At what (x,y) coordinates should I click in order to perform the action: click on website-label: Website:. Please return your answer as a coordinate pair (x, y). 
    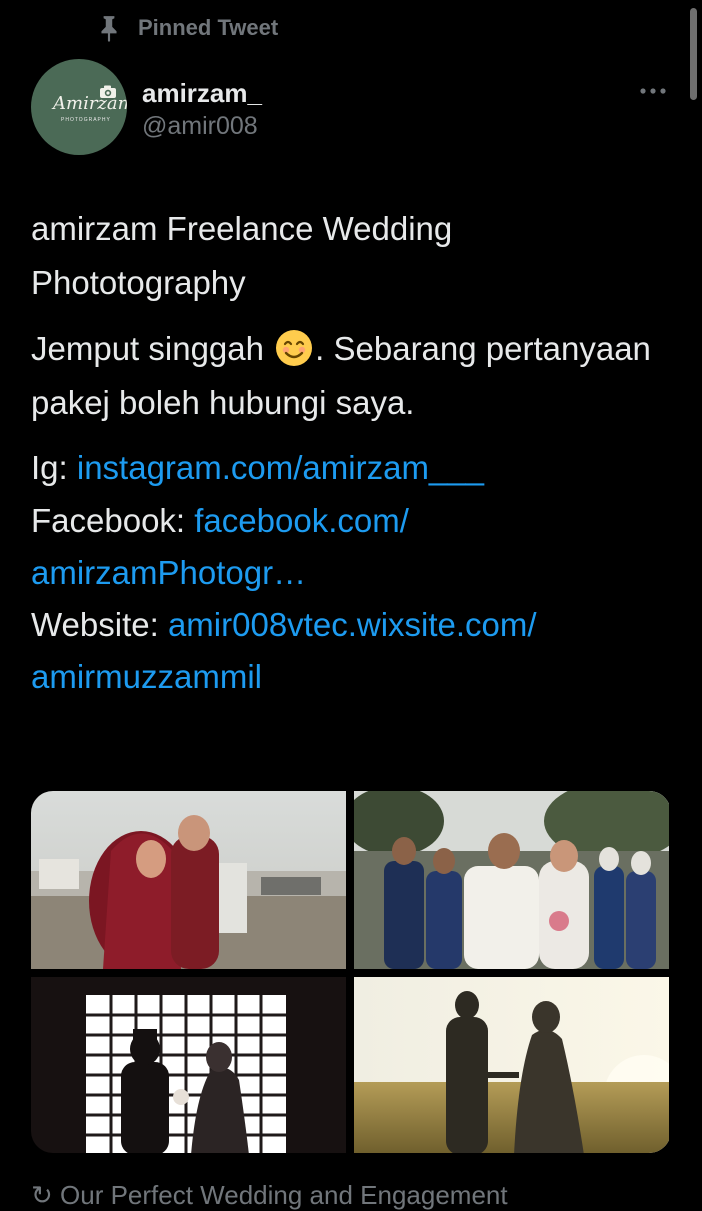
    Looking at the image, I should click on (99, 624).